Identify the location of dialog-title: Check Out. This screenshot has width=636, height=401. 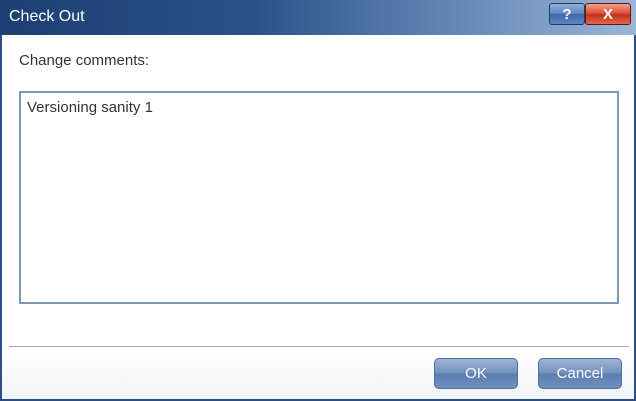
(47, 16).